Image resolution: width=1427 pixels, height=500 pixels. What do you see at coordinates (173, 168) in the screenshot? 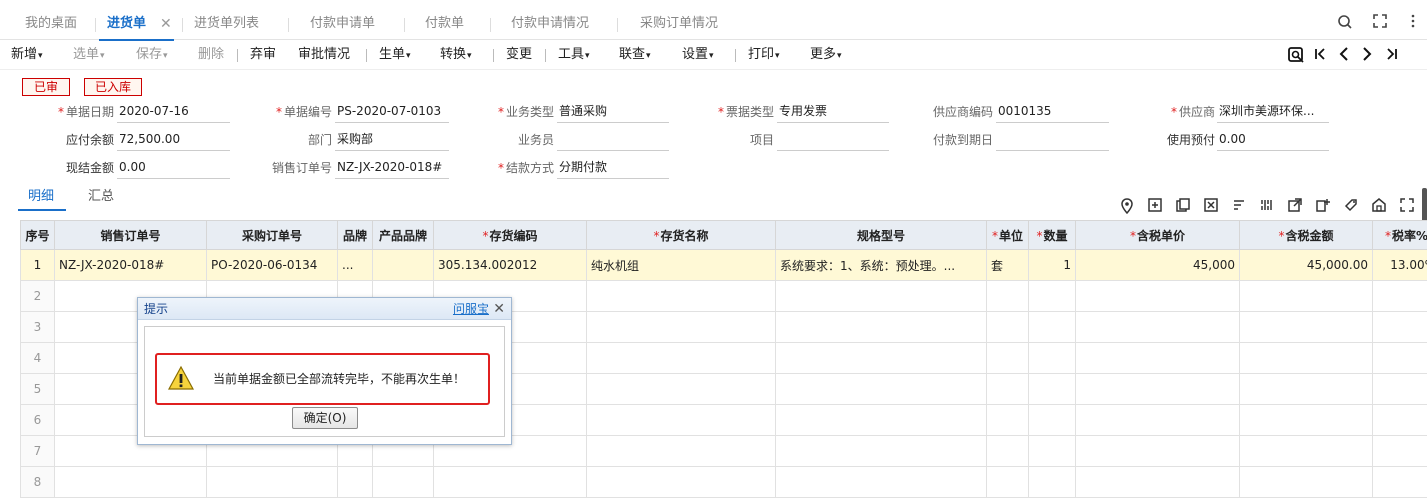
I see `cash-field: 0.00` at bounding box center [173, 168].